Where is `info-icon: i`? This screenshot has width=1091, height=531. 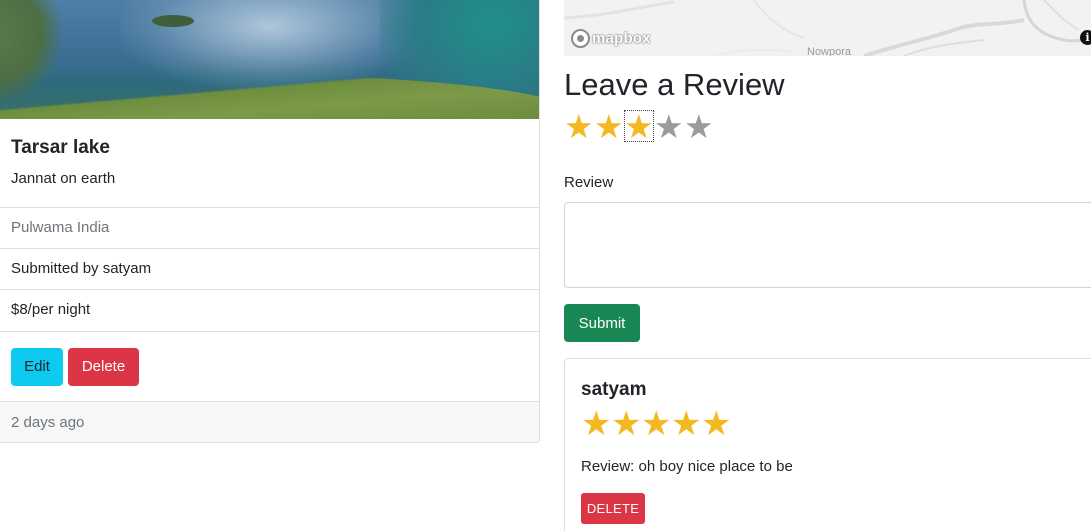
info-icon: i is located at coordinates (1085, 37).